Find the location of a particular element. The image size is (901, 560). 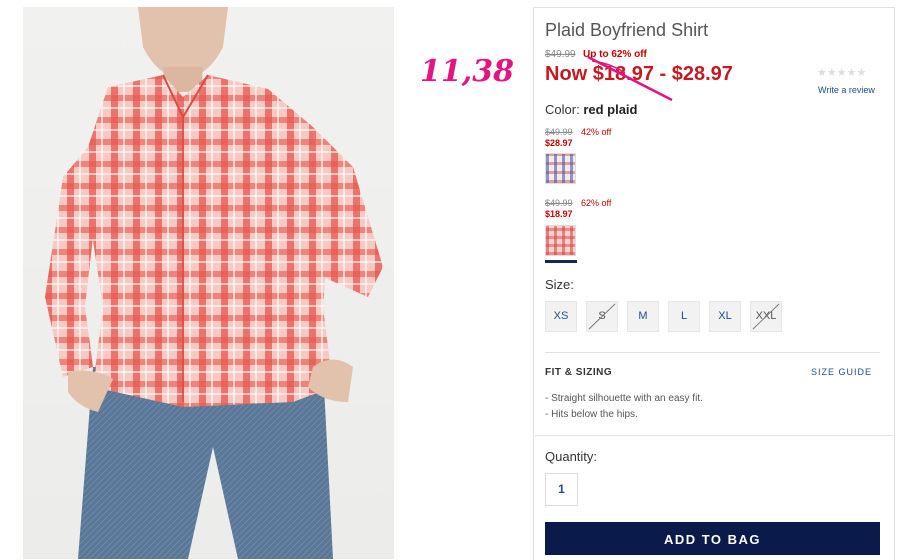

size-label: Size: is located at coordinates (559, 284).